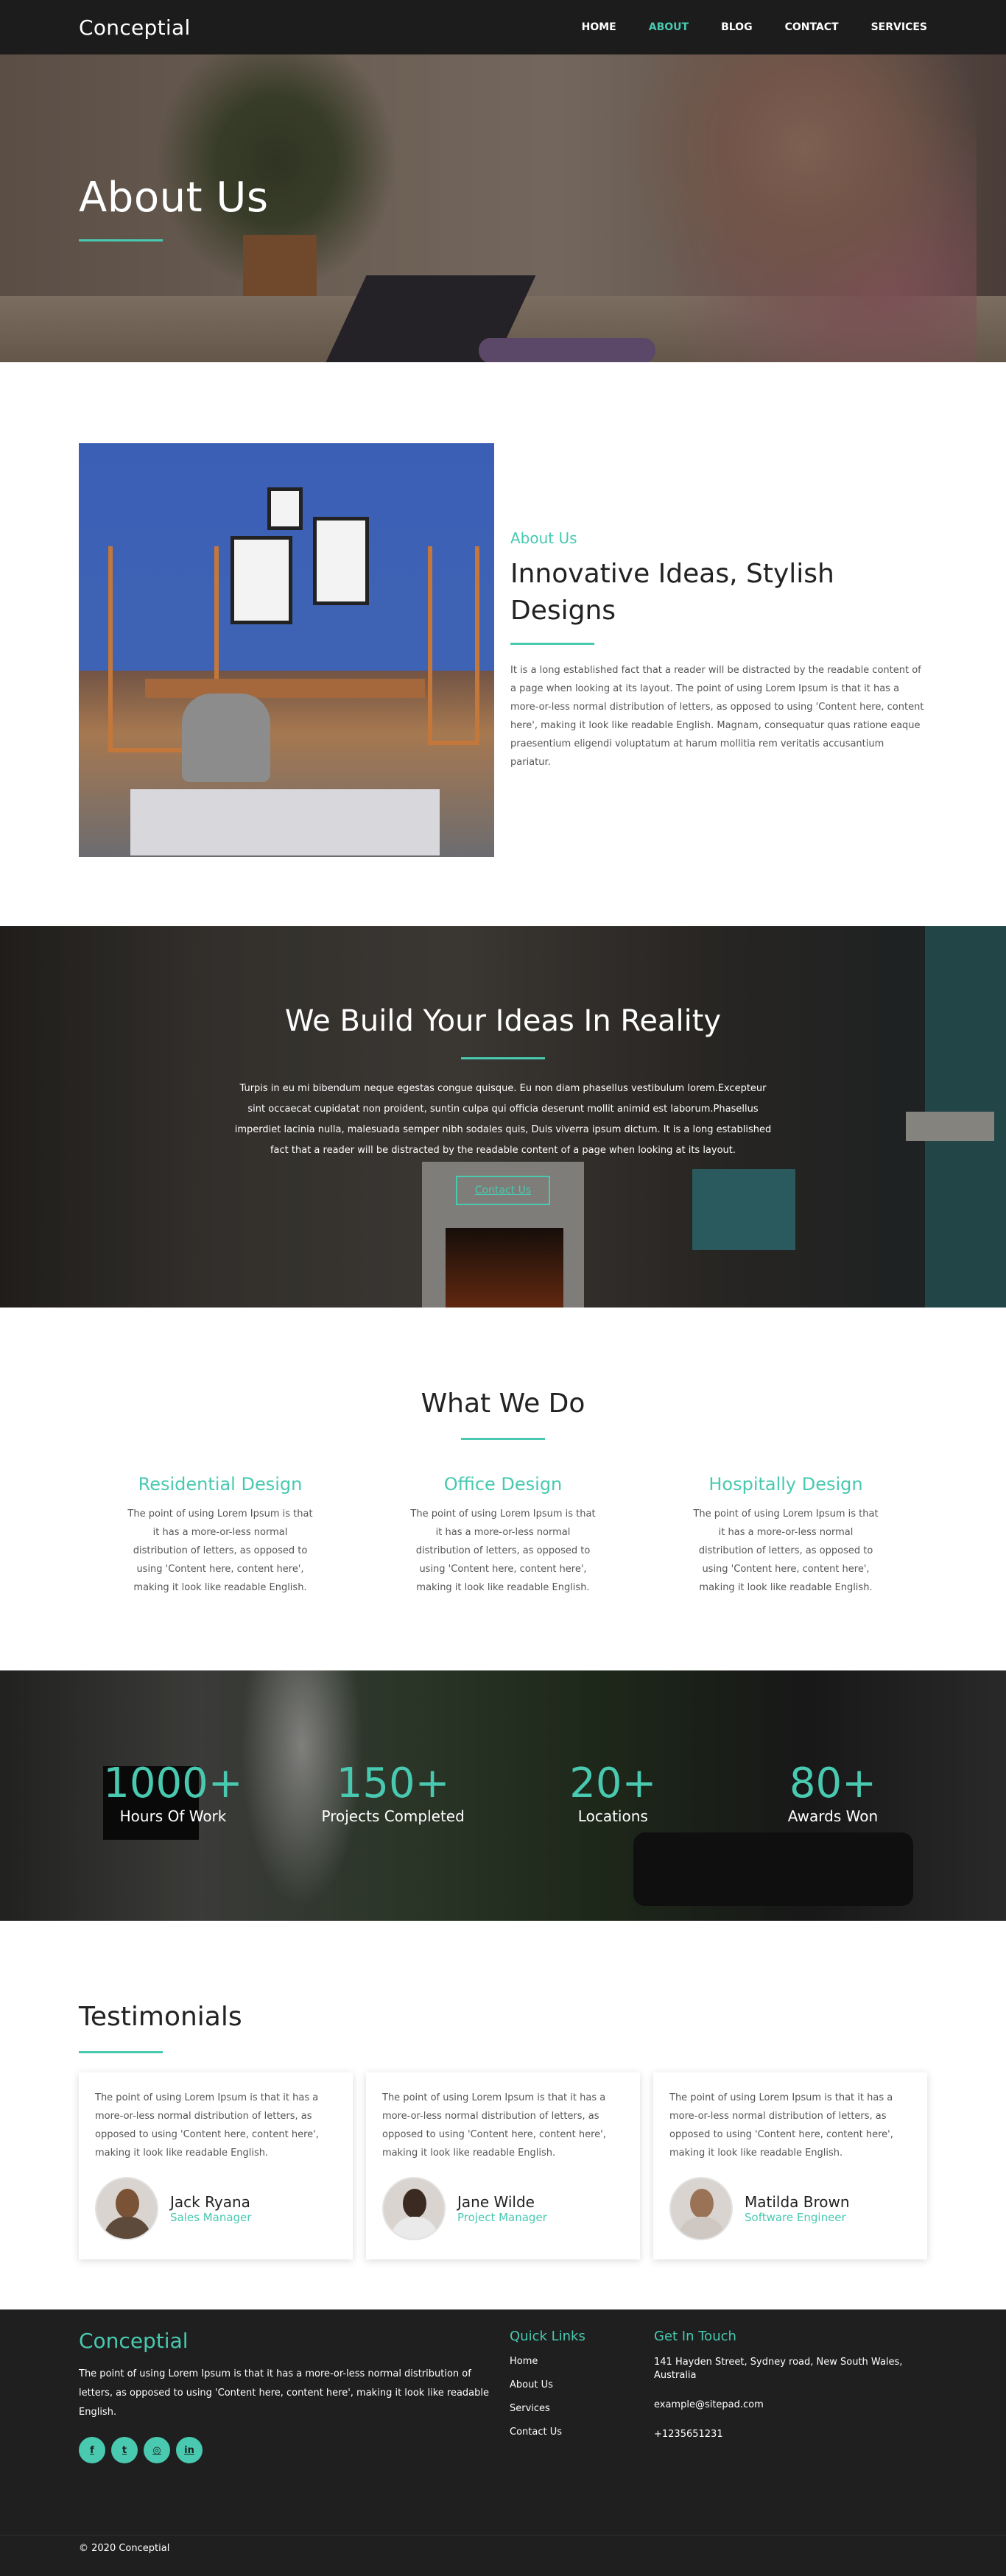  I want to click on stat-label: Projects Completed, so click(393, 1816).